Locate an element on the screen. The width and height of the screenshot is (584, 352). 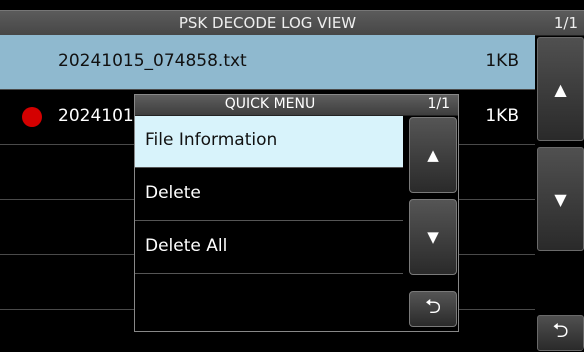
quick-menu-header: QUICK MENU 1/1 is located at coordinates (296, 105).